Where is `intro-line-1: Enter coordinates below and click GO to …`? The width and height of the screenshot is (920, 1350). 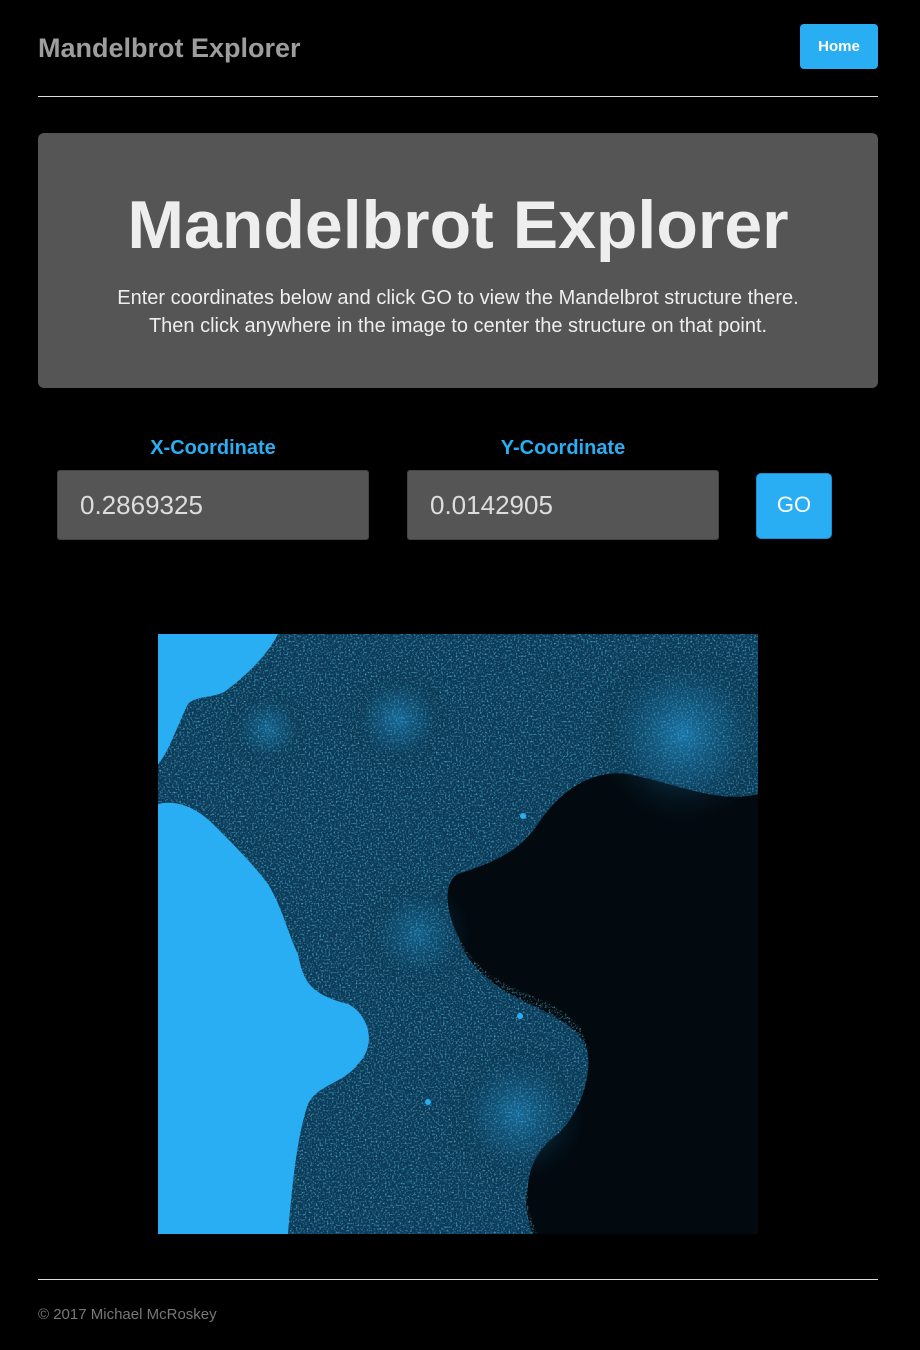
intro-line-1: Enter coordinates below and click GO to … is located at coordinates (458, 298).